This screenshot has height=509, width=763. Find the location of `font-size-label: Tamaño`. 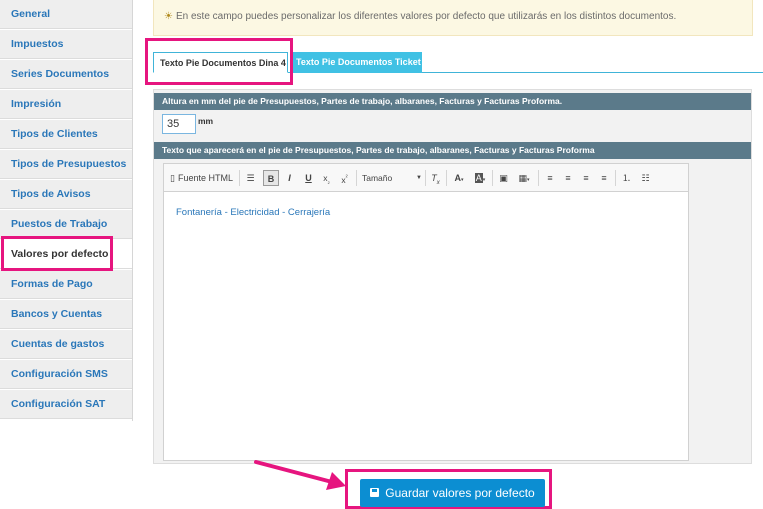

font-size-label: Tamaño is located at coordinates (377, 178).